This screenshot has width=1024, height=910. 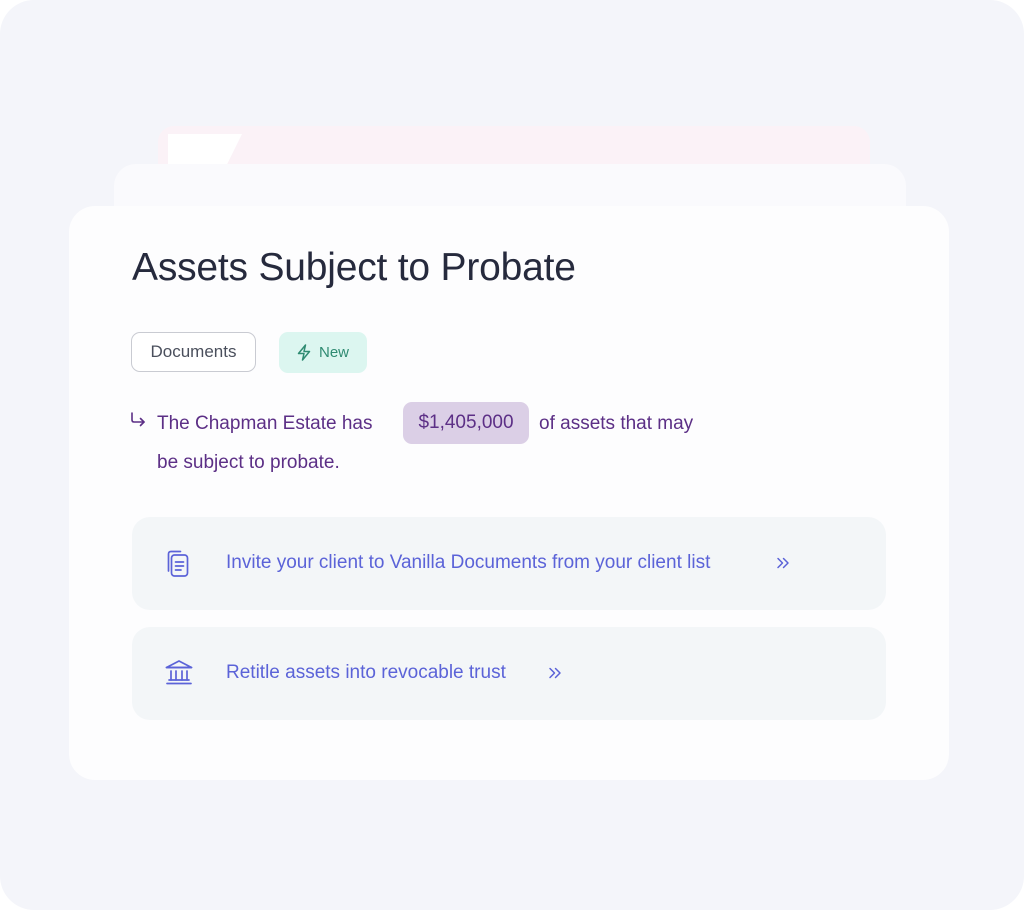 I want to click on return-arrow-icon, so click(x=138, y=422).